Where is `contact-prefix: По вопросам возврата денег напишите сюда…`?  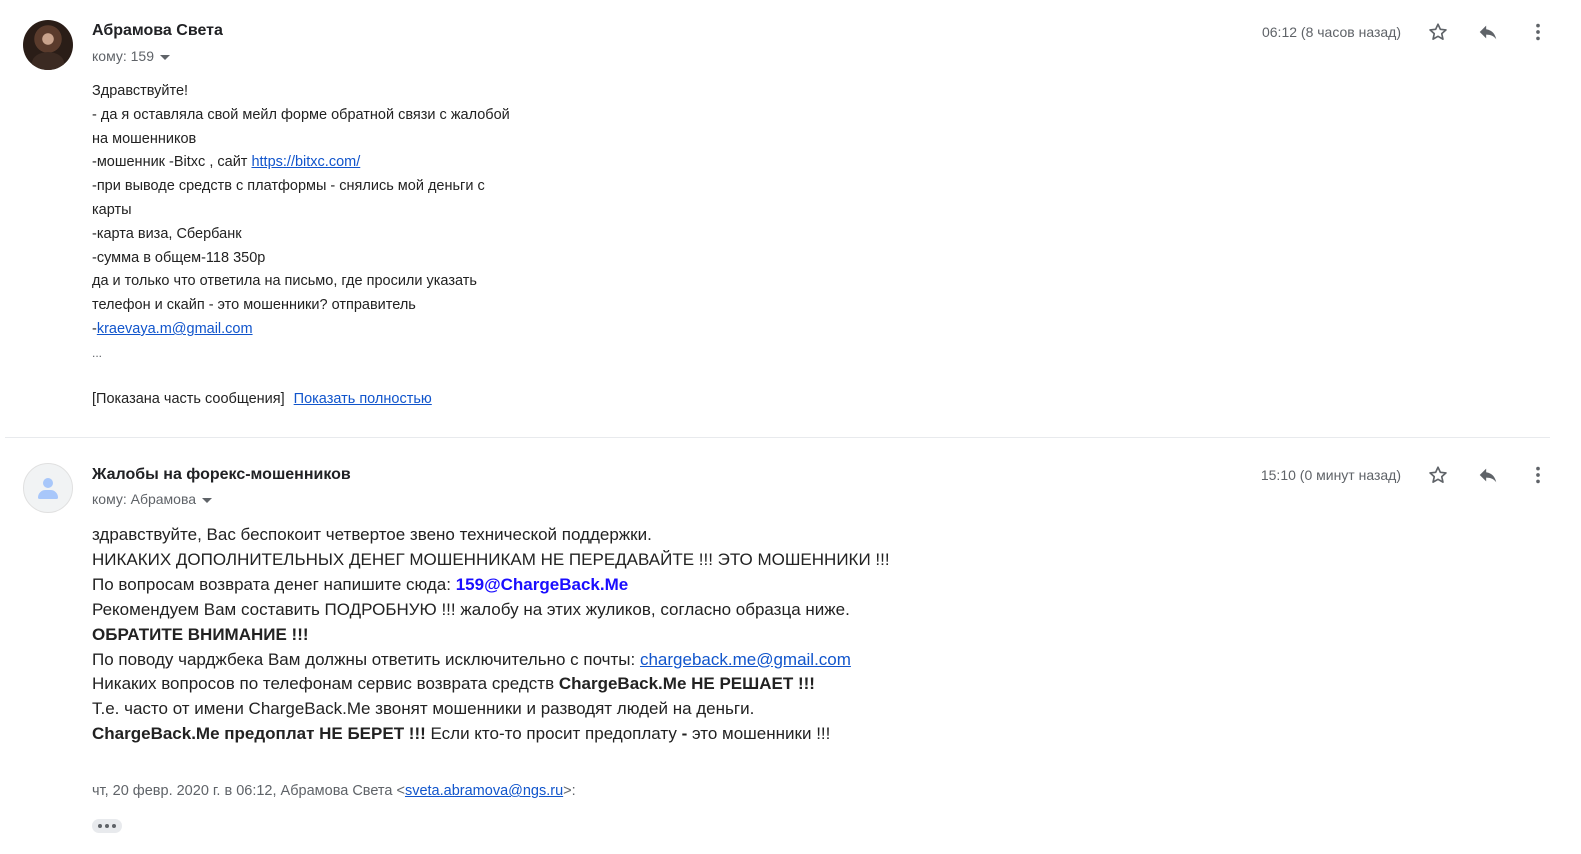 contact-prefix: По вопросам возврата денег напишите сюда… is located at coordinates (274, 584).